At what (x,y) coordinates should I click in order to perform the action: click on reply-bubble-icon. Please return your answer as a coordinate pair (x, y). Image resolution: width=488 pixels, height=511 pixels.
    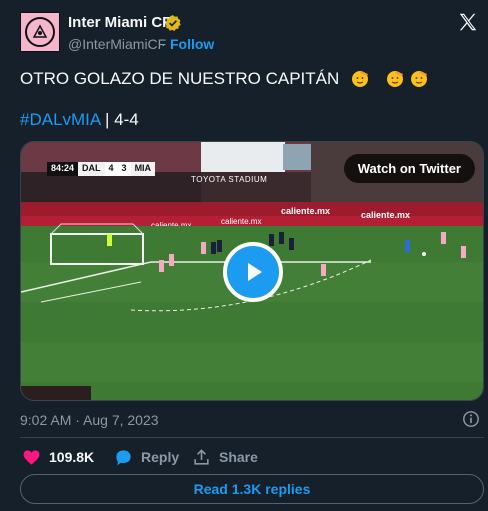
    Looking at the image, I should click on (123, 457).